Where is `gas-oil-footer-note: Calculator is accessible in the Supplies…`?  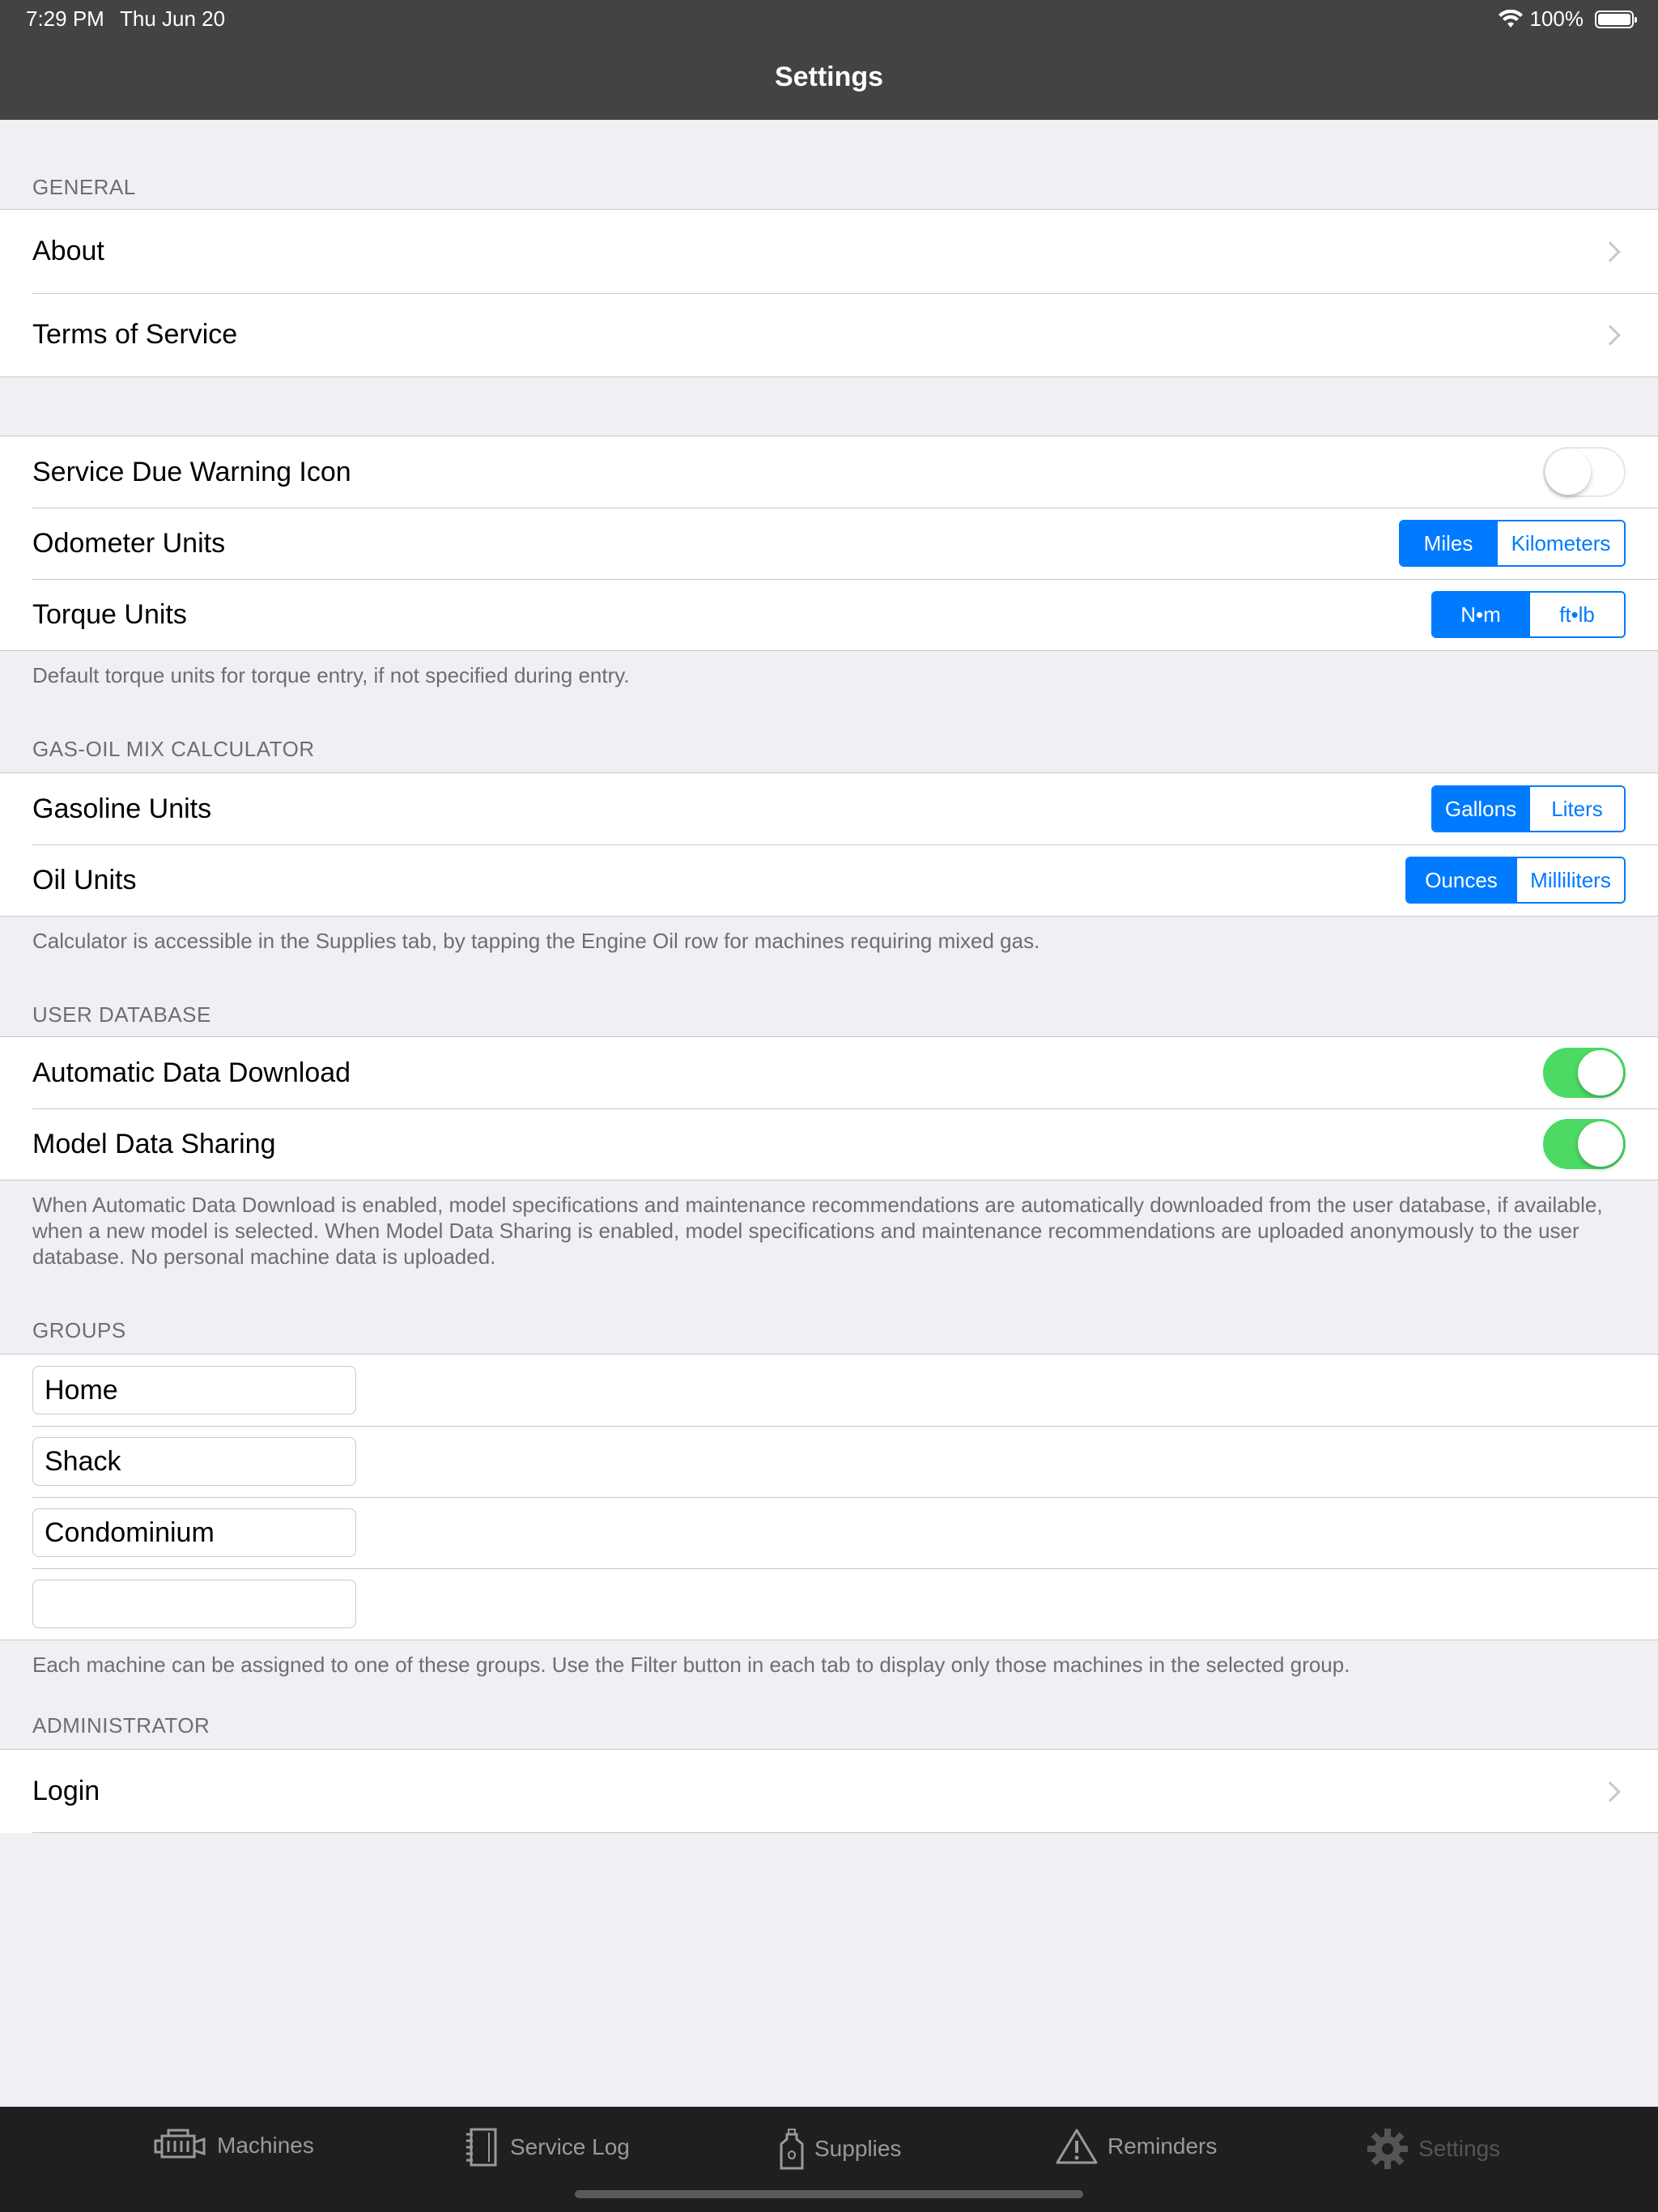 gas-oil-footer-note: Calculator is accessible in the Supplies… is located at coordinates (536, 941).